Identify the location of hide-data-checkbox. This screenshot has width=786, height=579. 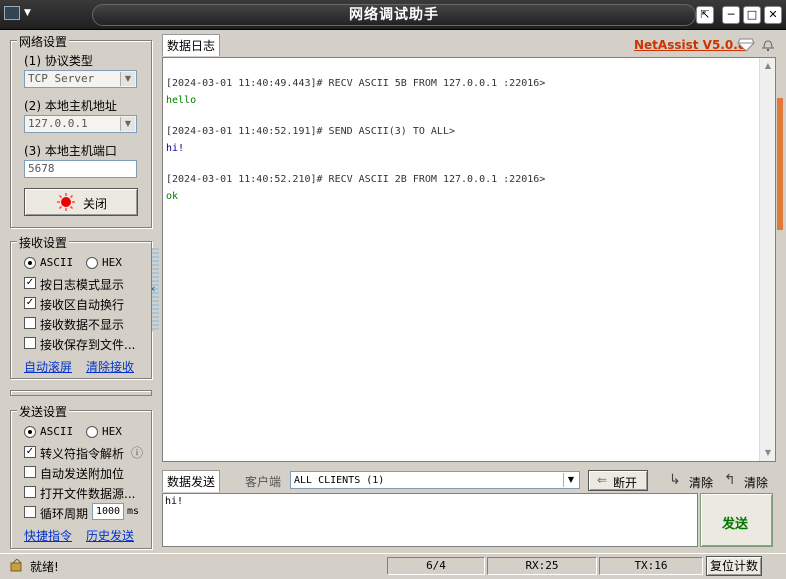
(30, 323).